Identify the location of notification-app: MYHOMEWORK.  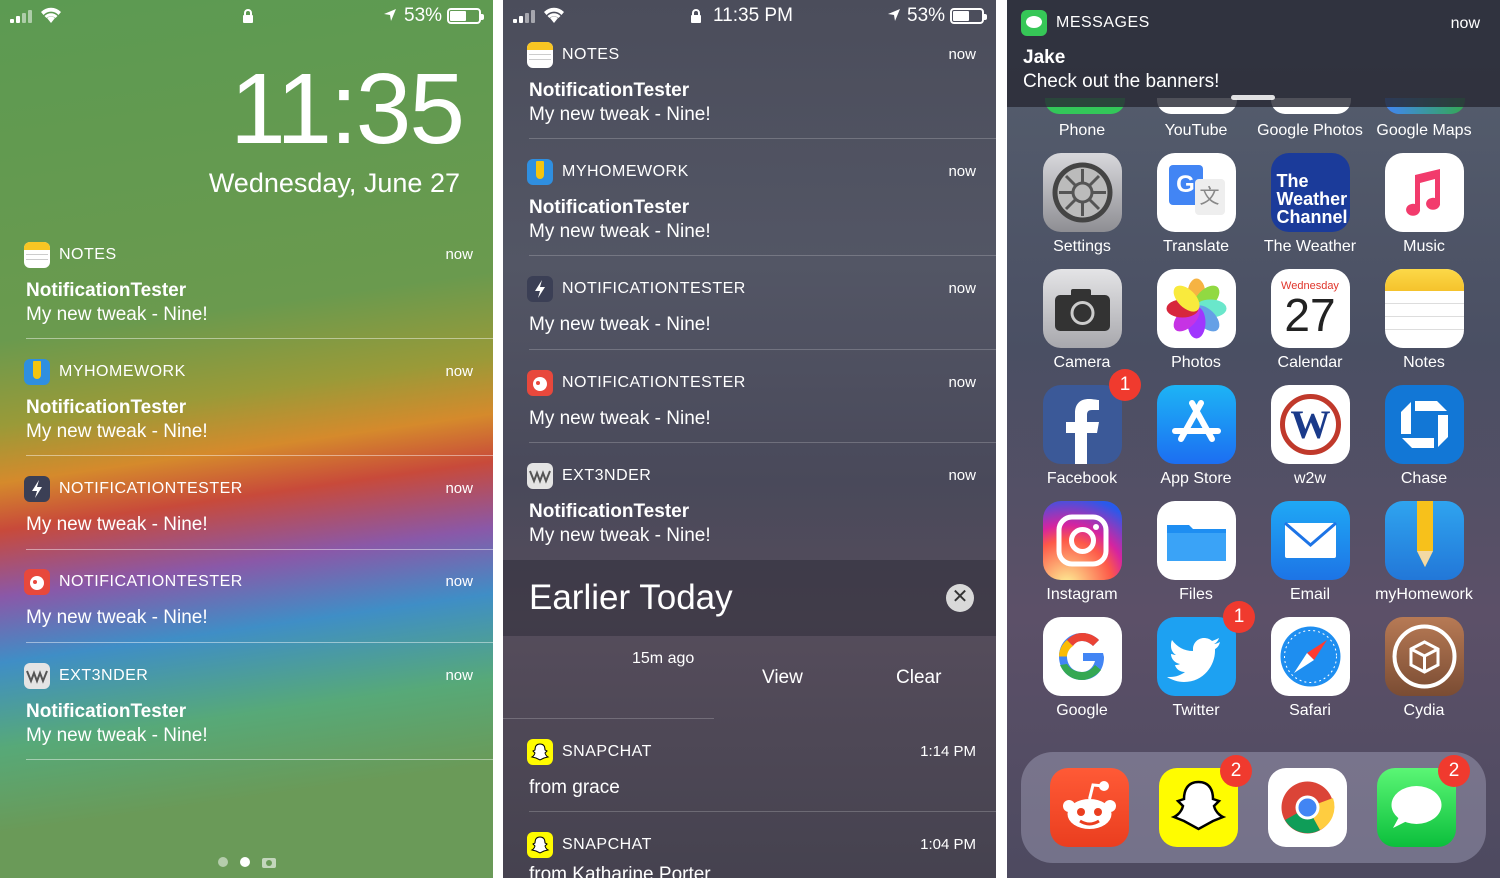
(625, 171).